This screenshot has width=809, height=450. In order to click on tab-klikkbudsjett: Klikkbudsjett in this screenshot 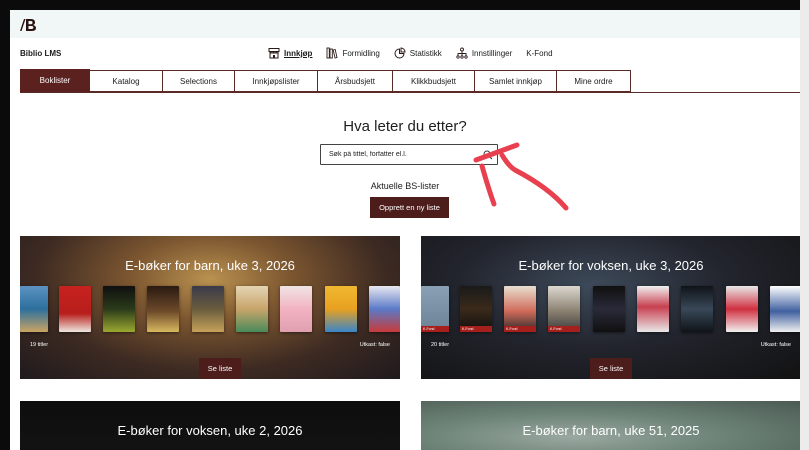, I will do `click(434, 81)`.